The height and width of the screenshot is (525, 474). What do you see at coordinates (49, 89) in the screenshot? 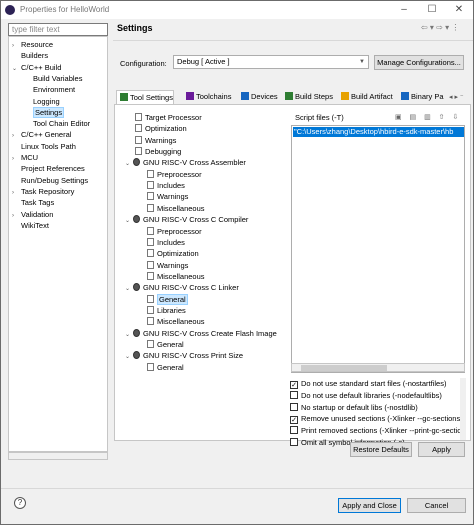
I see `nav-item: Environment` at bounding box center [49, 89].